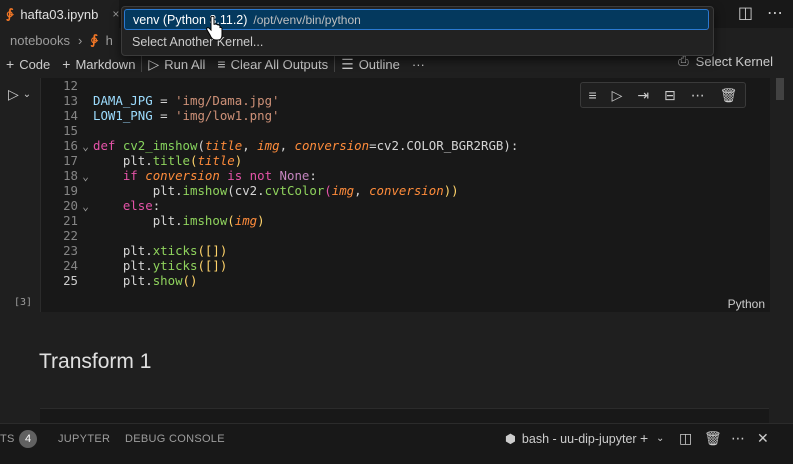 This screenshot has width=793, height=464. What do you see at coordinates (279, 100) in the screenshot?
I see `code-line: 13 DAMA_JPG = 'img/Dama.jpg'` at bounding box center [279, 100].